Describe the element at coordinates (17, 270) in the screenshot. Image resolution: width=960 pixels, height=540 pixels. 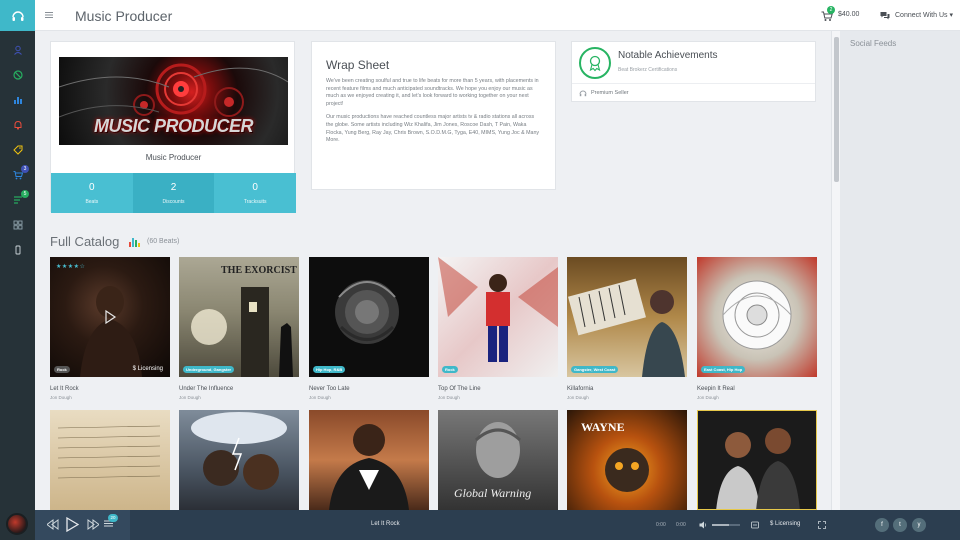
I see `left-rail: 3 5` at that location.